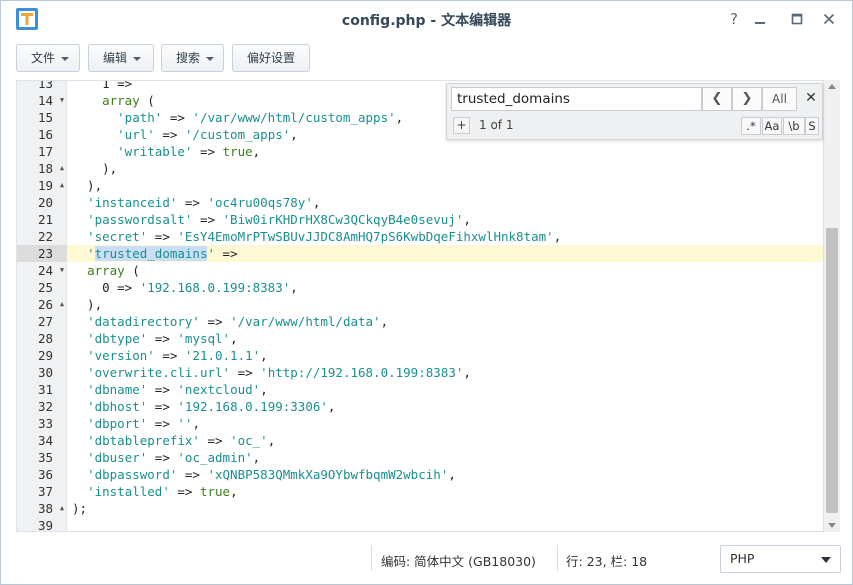 The width and height of the screenshot is (853, 585). I want to click on code-line: 18 ▲ ),, so click(420, 168).